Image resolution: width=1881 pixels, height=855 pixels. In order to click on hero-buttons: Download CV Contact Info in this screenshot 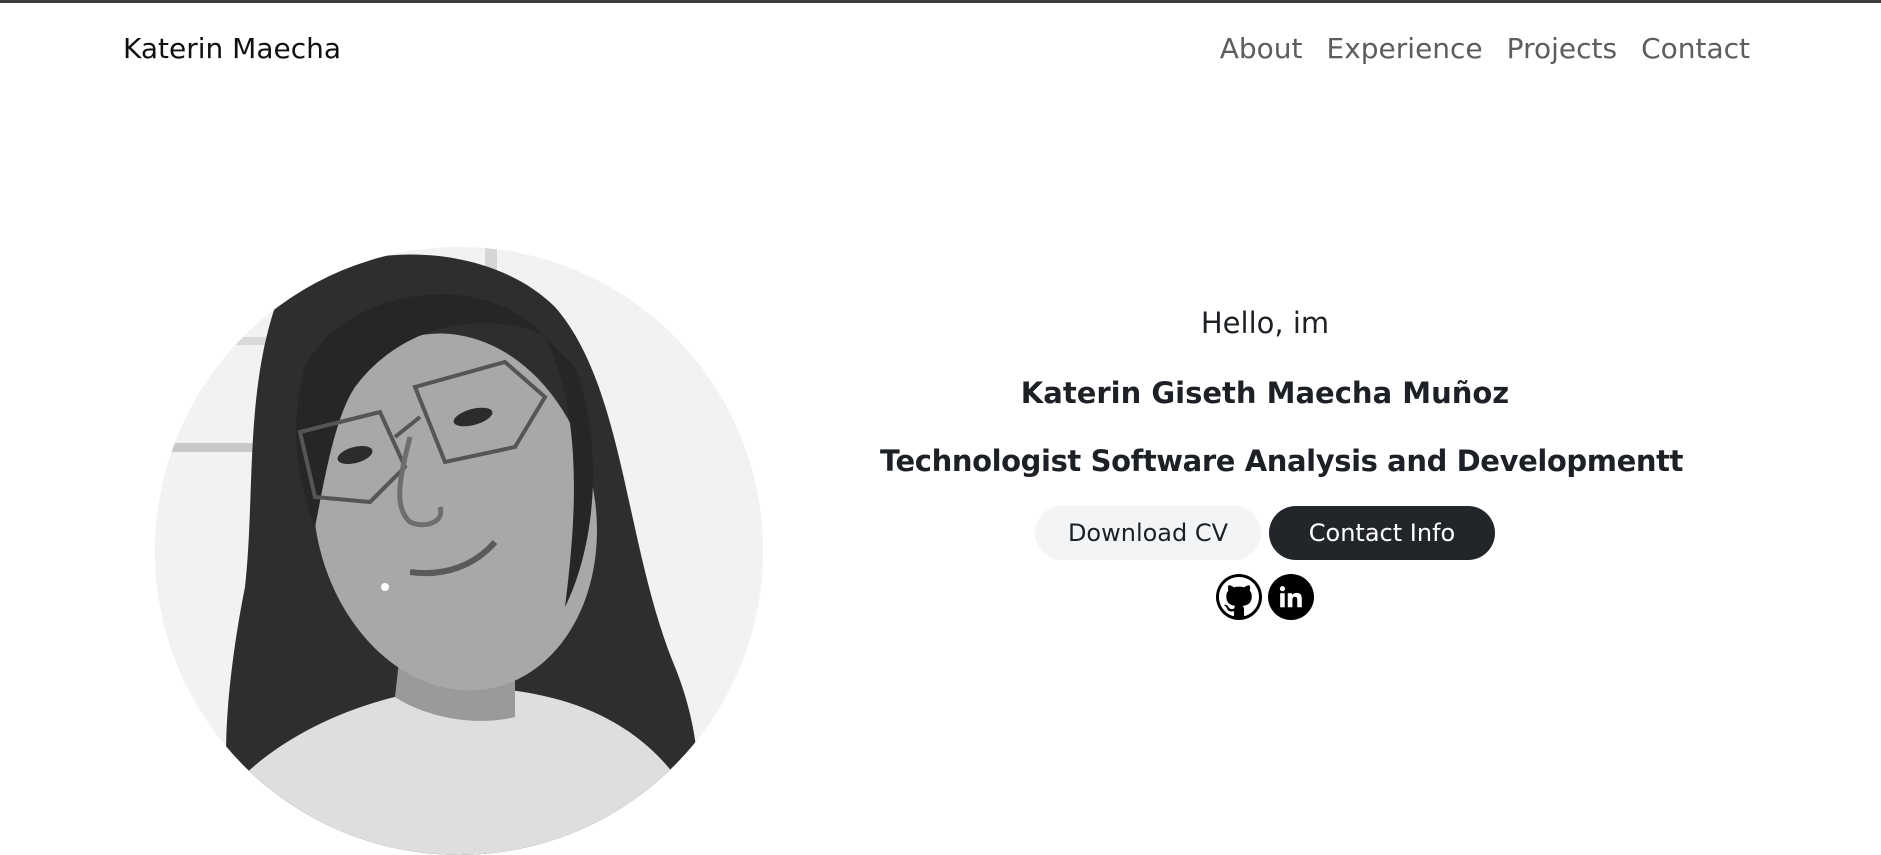, I will do `click(1265, 533)`.